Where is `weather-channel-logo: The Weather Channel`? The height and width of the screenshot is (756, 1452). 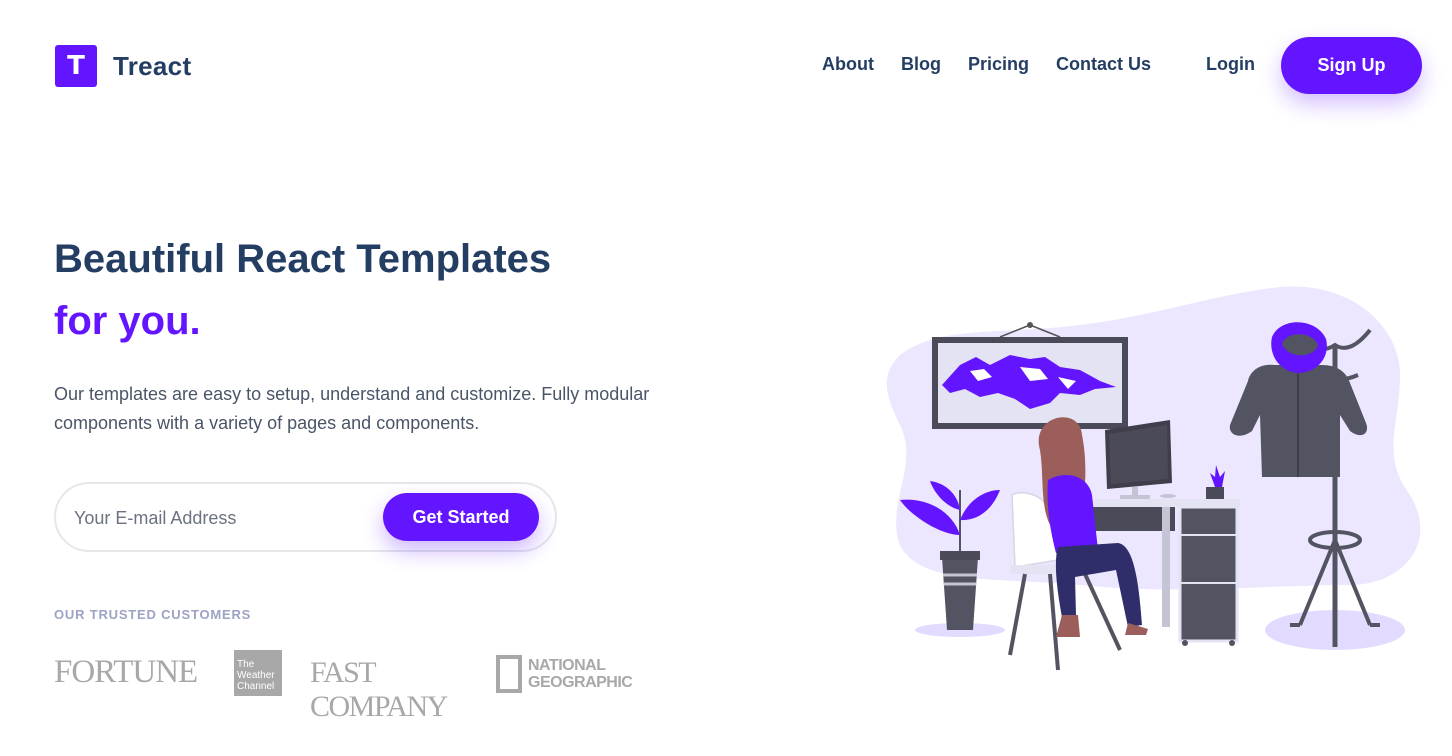
weather-channel-logo: The Weather Channel is located at coordinates (258, 673).